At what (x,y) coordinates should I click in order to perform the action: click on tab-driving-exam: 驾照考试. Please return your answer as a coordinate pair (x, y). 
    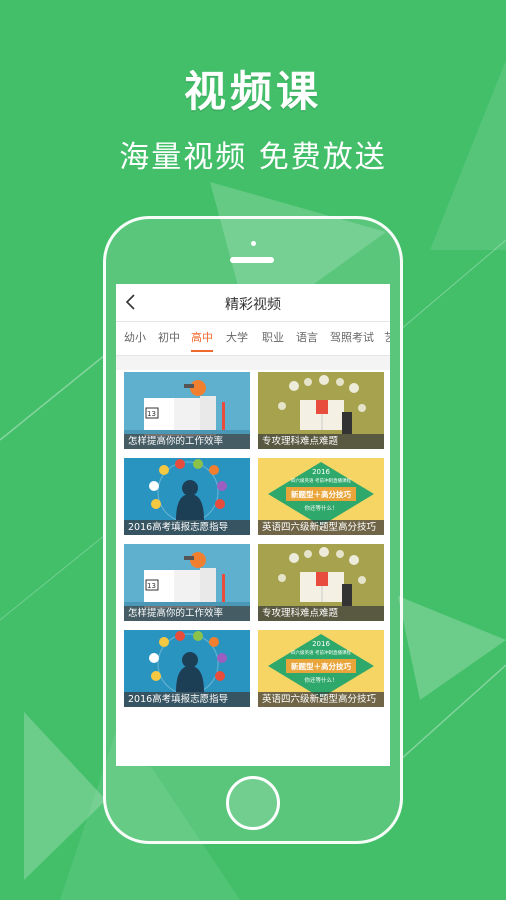
    Looking at the image, I should click on (352, 341).